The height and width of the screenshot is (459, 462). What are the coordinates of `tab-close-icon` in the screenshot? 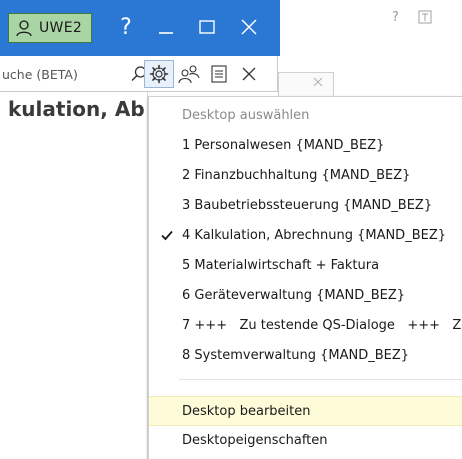 It's located at (318, 82).